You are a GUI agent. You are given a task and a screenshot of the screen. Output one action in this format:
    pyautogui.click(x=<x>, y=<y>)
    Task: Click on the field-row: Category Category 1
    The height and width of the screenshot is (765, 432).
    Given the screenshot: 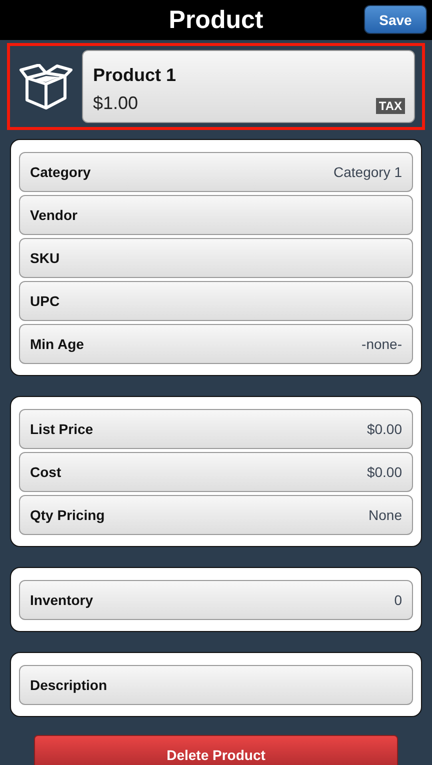 What is the action you would take?
    pyautogui.click(x=216, y=172)
    